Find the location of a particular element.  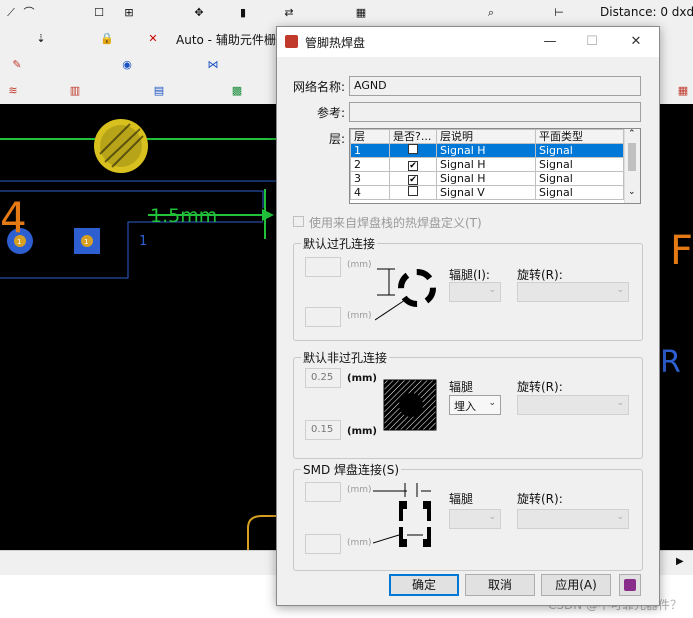

route-tool-icon: ⇄ is located at coordinates (289, 13).